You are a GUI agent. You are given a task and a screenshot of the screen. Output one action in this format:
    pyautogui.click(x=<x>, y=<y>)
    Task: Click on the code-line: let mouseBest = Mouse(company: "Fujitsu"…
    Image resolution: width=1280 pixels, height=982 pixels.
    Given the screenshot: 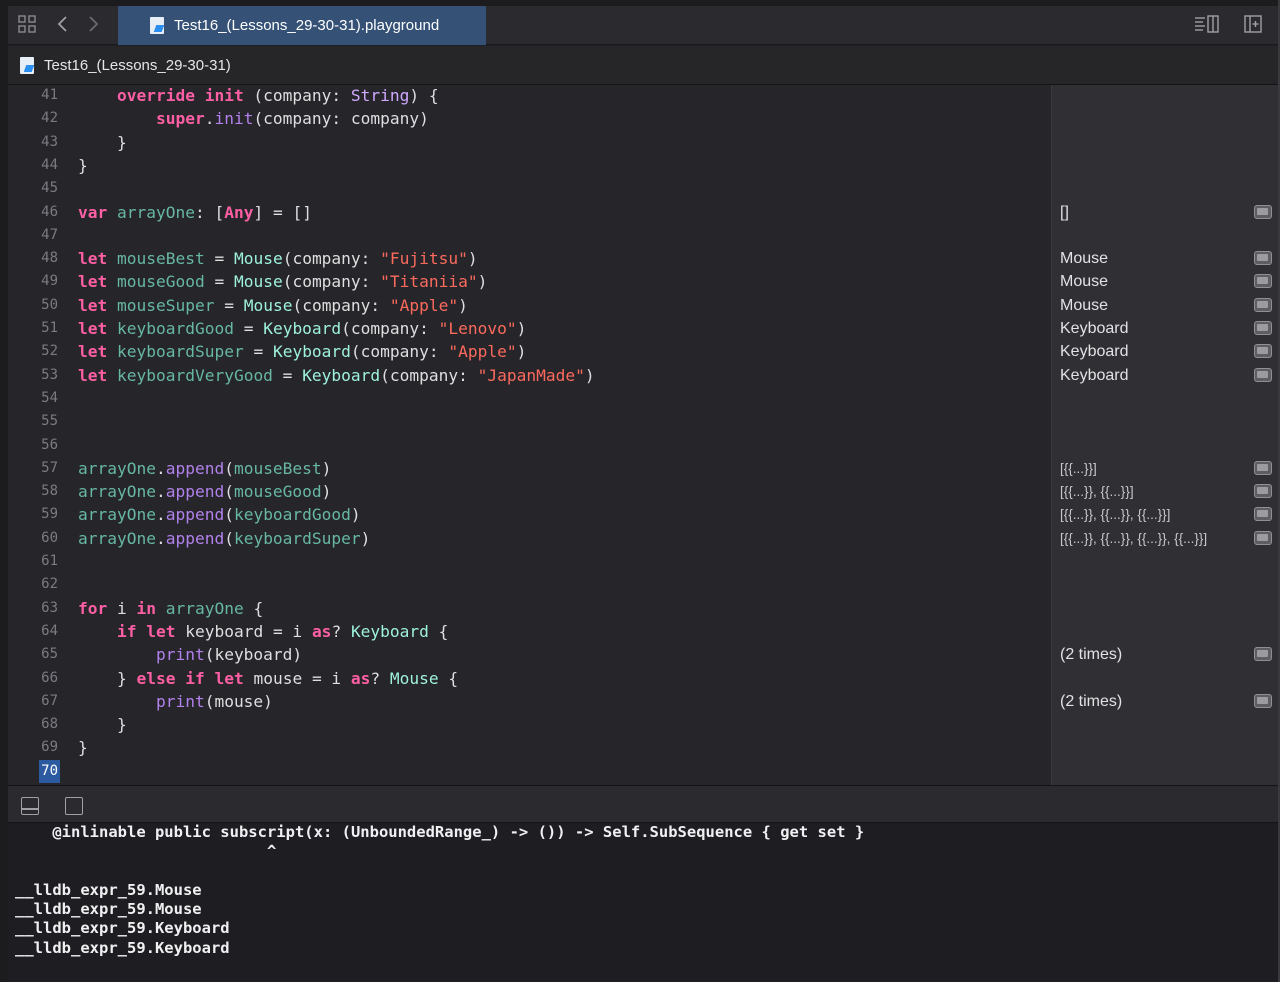 What is the action you would take?
    pyautogui.click(x=278, y=258)
    